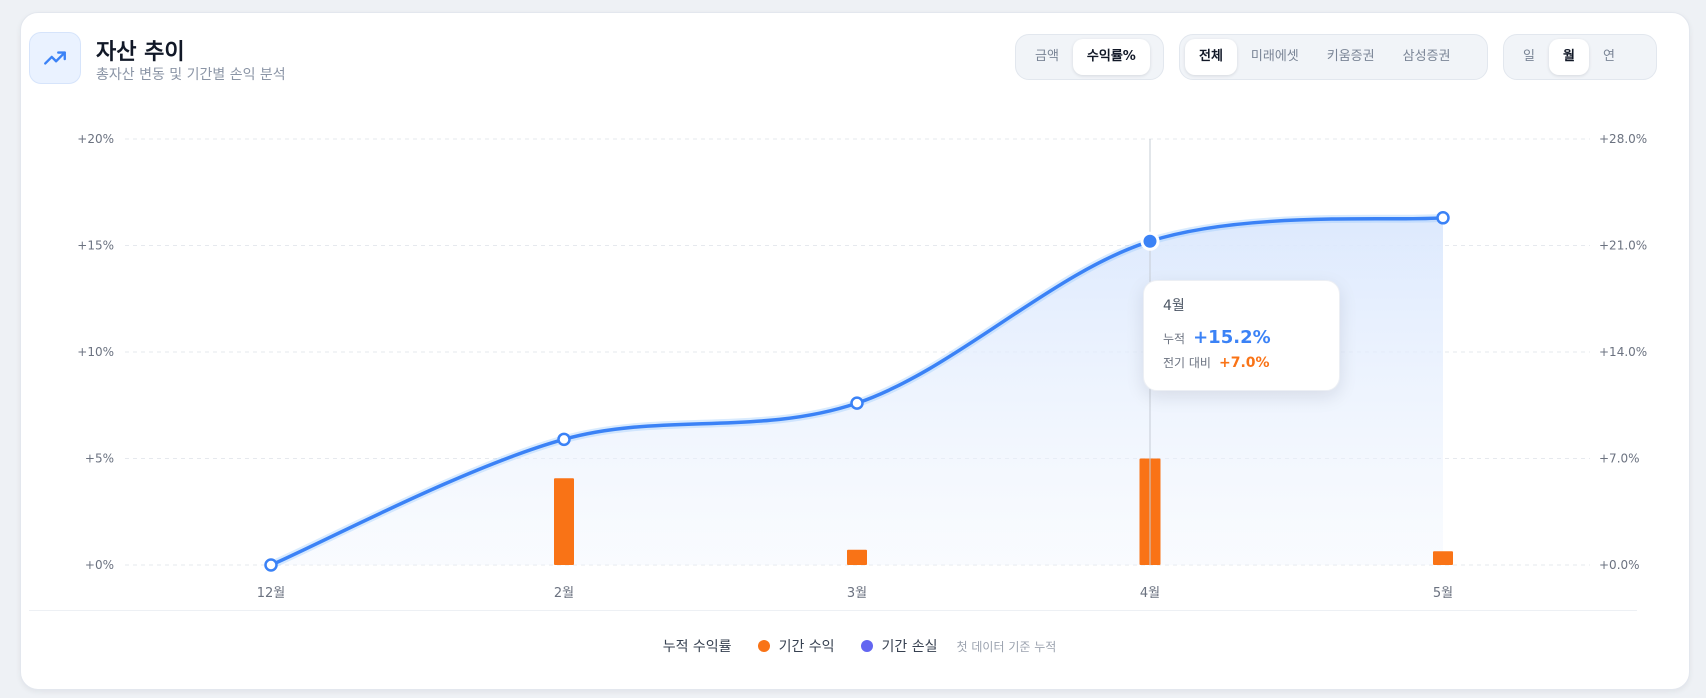  Describe the element at coordinates (866, 646) in the screenshot. I see `indigo-dot-icon` at that location.